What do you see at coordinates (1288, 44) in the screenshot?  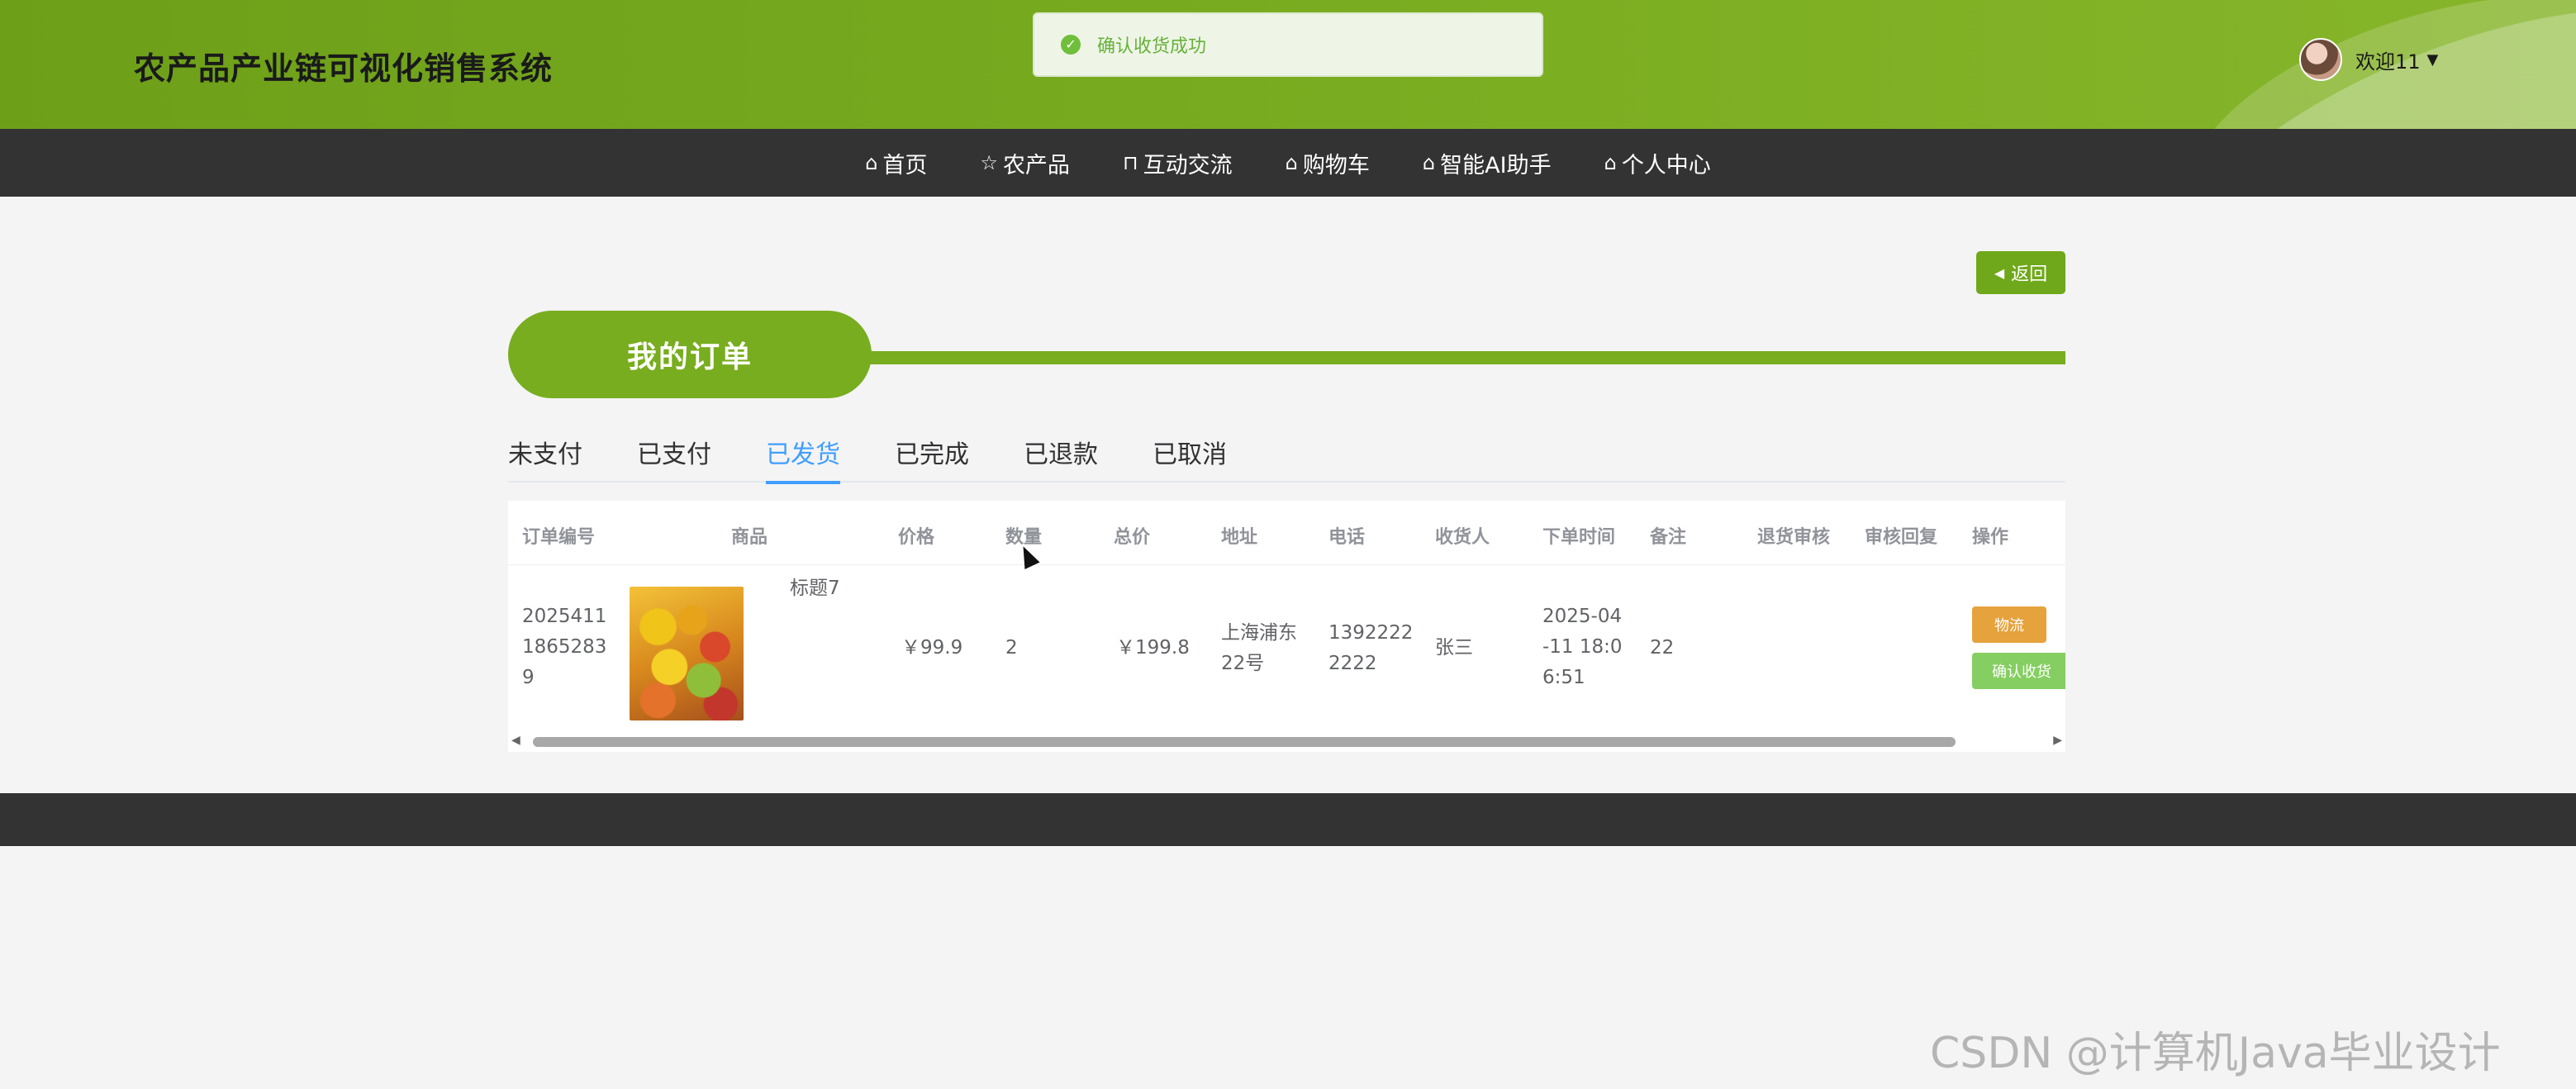 I see `success-toast: ✓ 确认收货成功` at bounding box center [1288, 44].